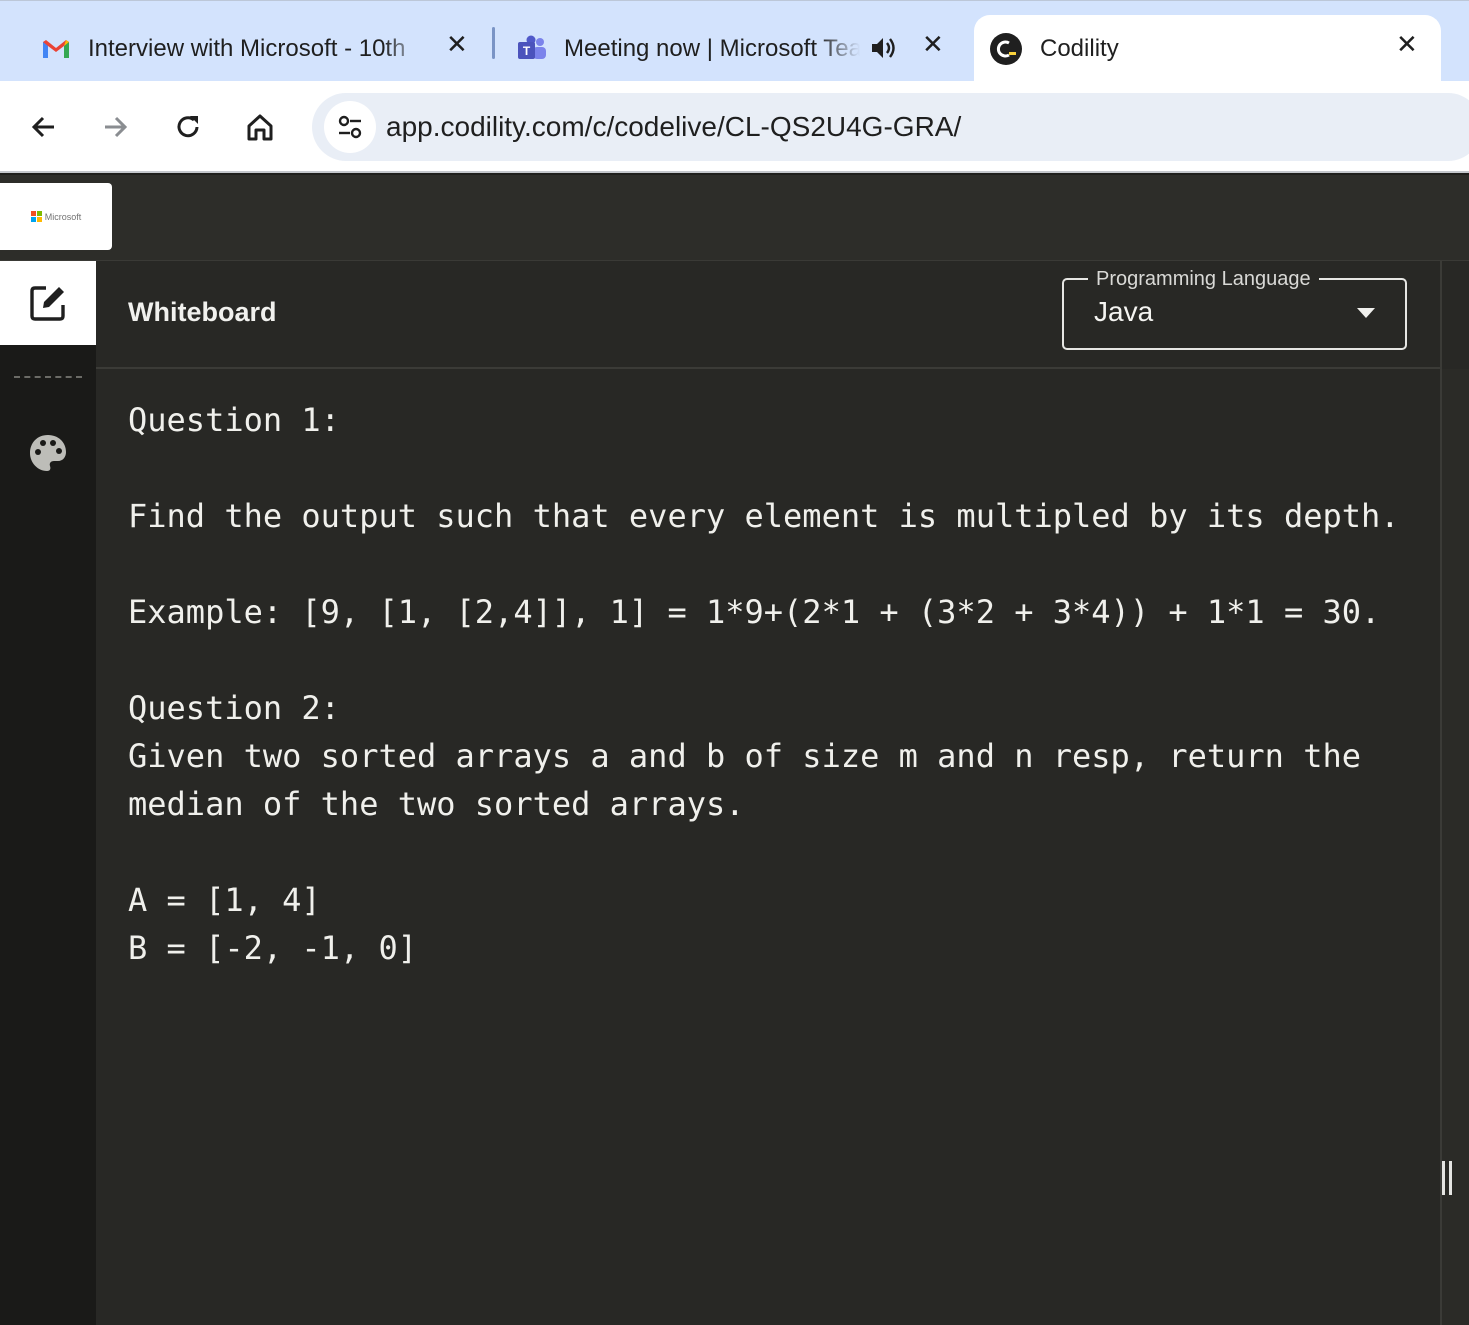 Image resolution: width=1469 pixels, height=1325 pixels. I want to click on tab-gmail: Interview with Microsoft - 10th ✕, so click(245, 48).